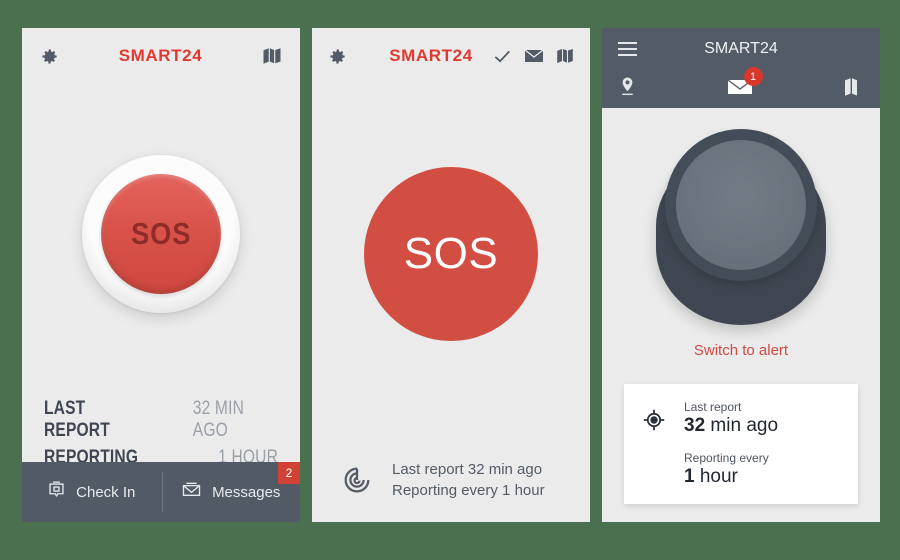 The image size is (900, 560). I want to click on status-row: Last report 32 min ago, so click(731, 418).